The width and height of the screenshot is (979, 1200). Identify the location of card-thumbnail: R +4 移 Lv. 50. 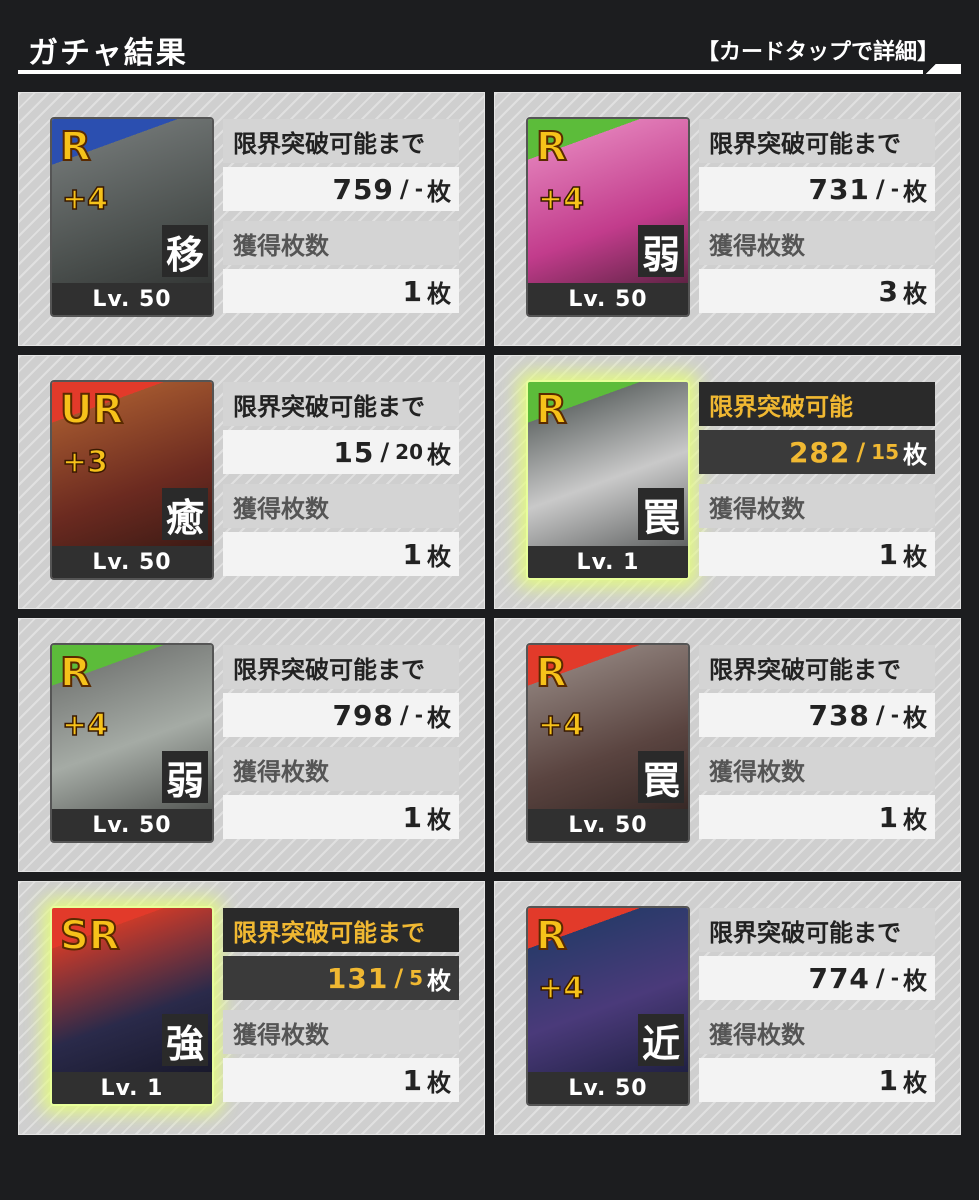
(132, 217).